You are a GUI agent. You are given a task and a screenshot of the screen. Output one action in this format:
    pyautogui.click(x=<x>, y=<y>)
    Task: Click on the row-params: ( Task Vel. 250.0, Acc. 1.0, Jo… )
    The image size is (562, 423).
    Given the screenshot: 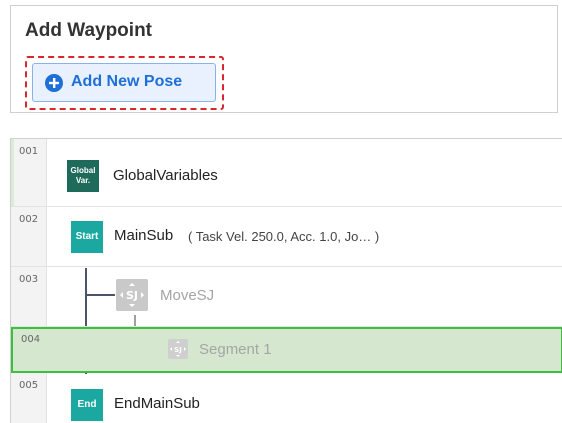 What is the action you would take?
    pyautogui.click(x=284, y=236)
    